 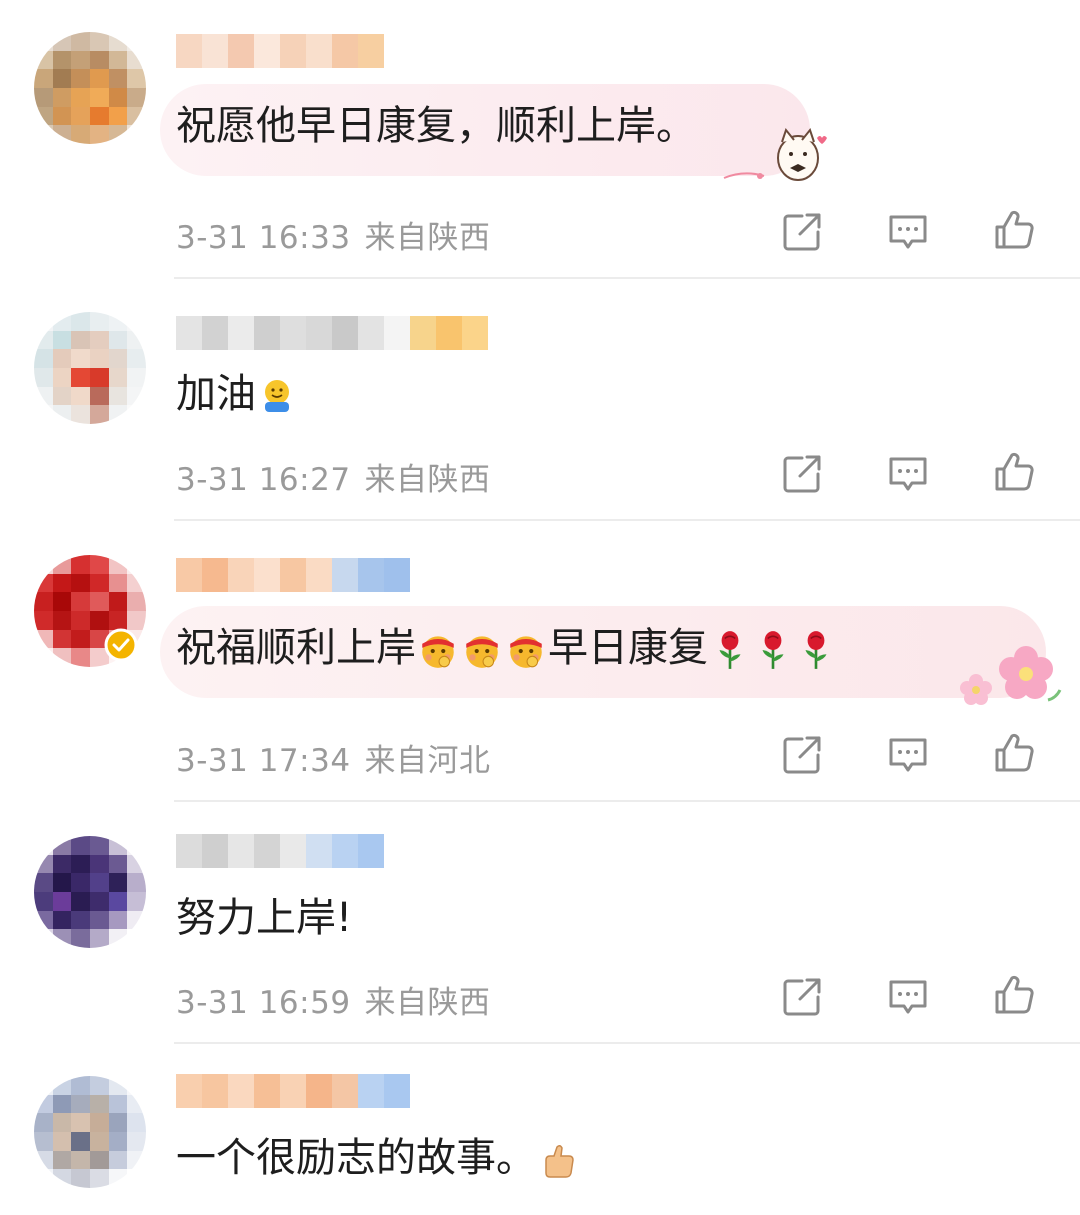 What do you see at coordinates (377, 1158) in the screenshot?
I see `comment-text: 一个很励志的故事。` at bounding box center [377, 1158].